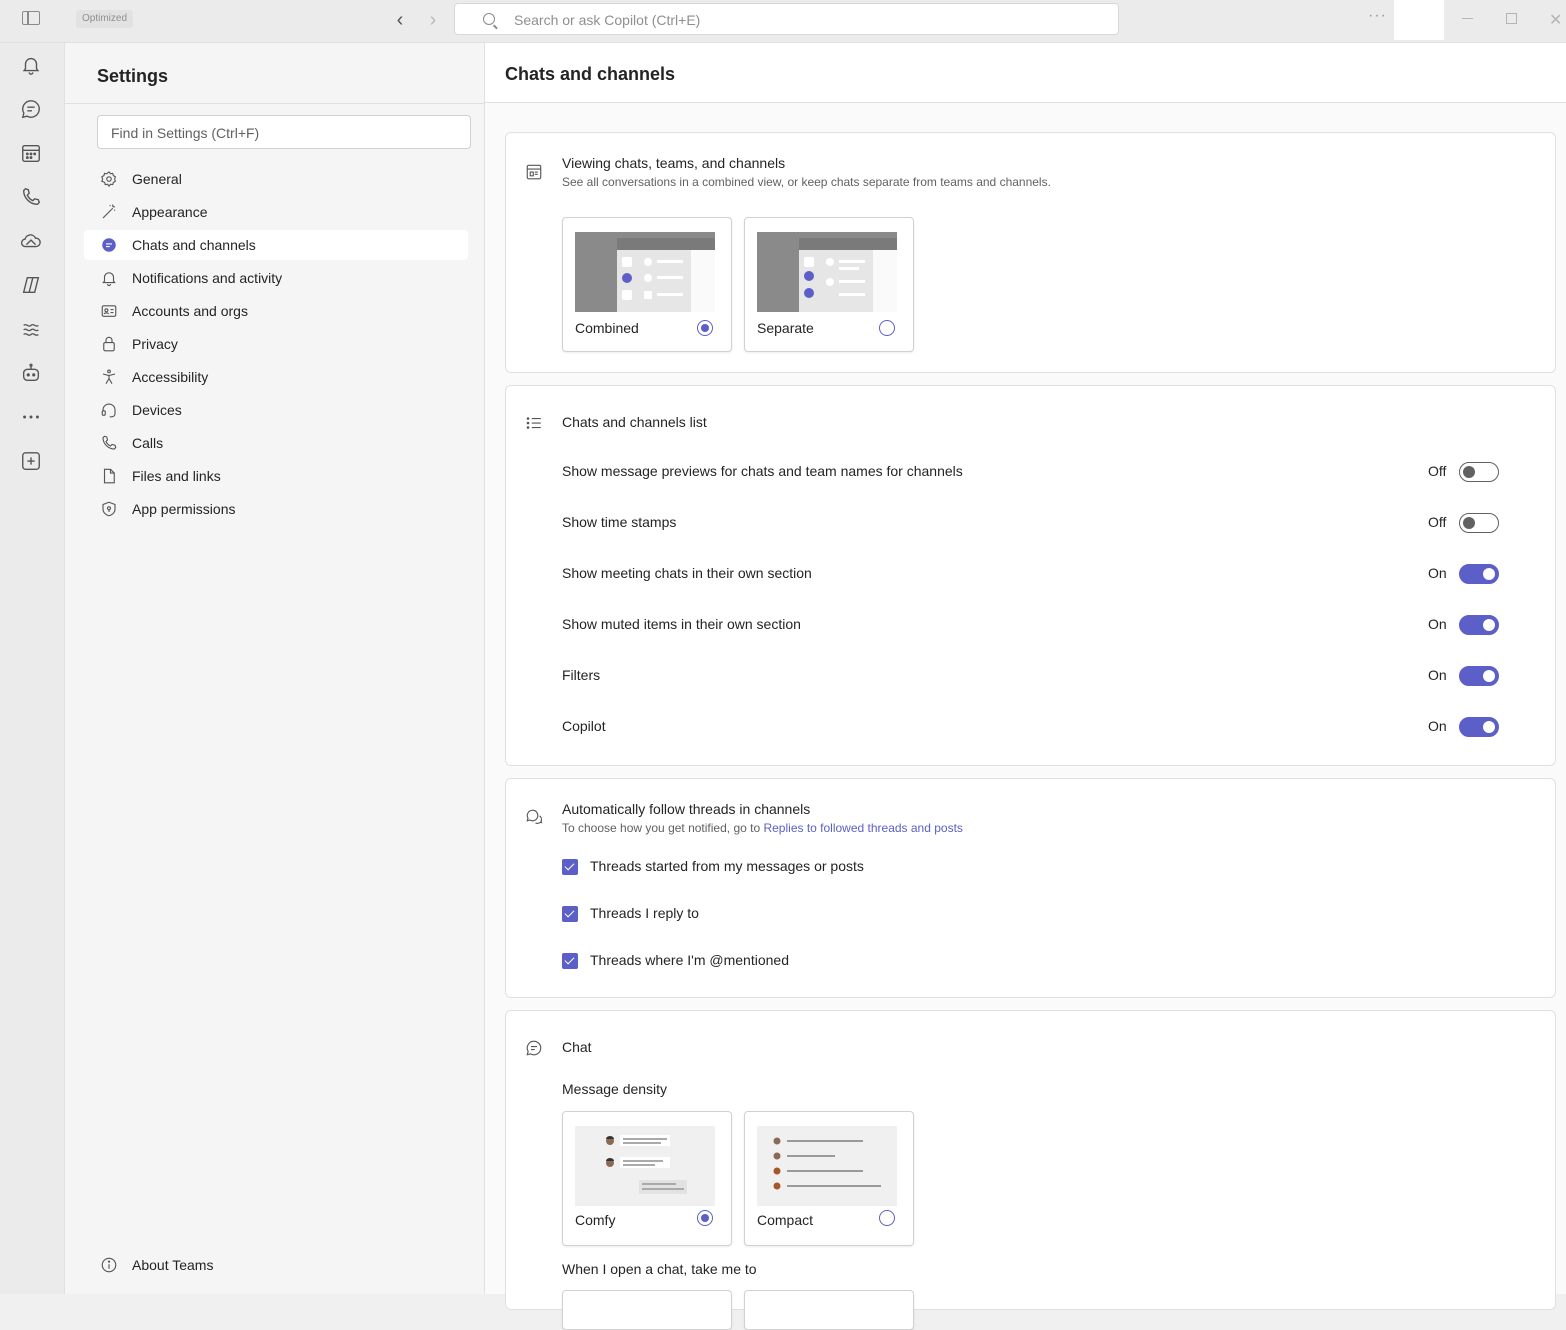 The width and height of the screenshot is (1566, 1330). Describe the element at coordinates (31, 285) in the screenshot. I see `copilot-icon` at that location.